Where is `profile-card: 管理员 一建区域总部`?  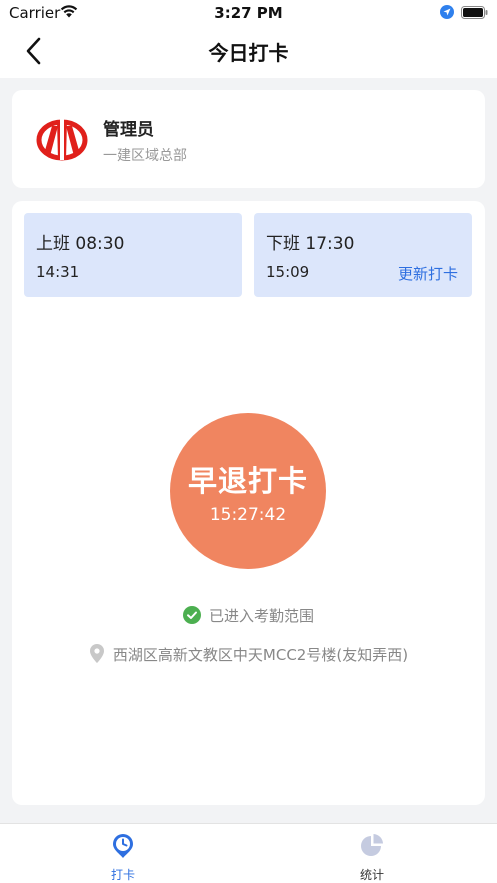
profile-card: 管理员 一建区域总部 is located at coordinates (248, 139).